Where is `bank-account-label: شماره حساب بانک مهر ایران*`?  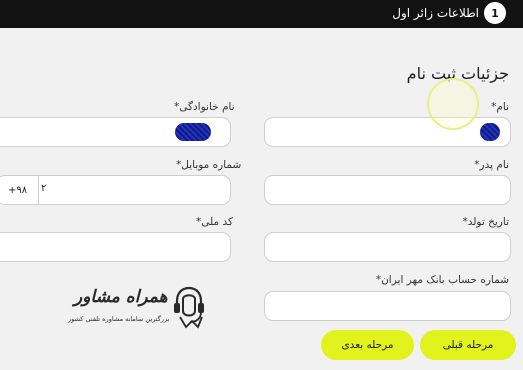 bank-account-label: شماره حساب بانک مهر ایران* is located at coordinates (442, 280).